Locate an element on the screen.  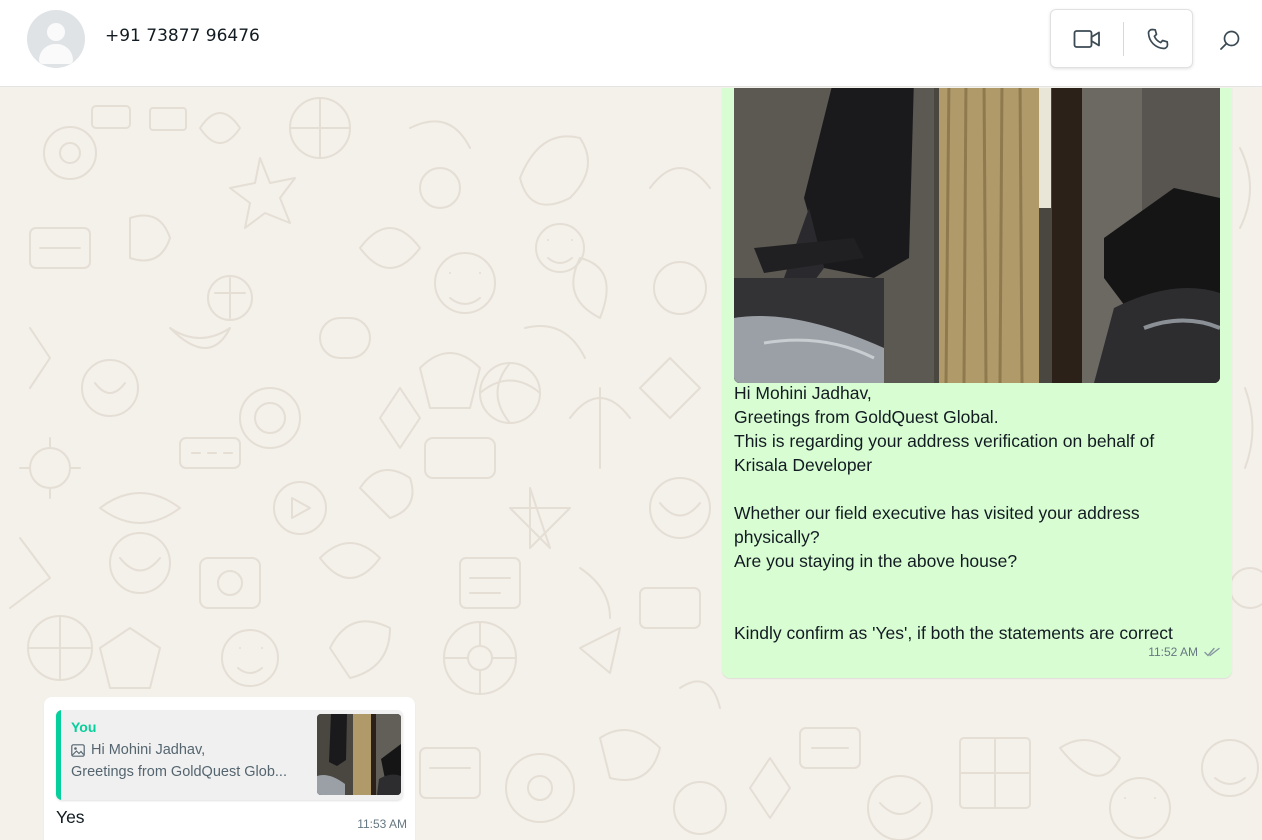
avatar-head-shape is located at coordinates (56, 32).